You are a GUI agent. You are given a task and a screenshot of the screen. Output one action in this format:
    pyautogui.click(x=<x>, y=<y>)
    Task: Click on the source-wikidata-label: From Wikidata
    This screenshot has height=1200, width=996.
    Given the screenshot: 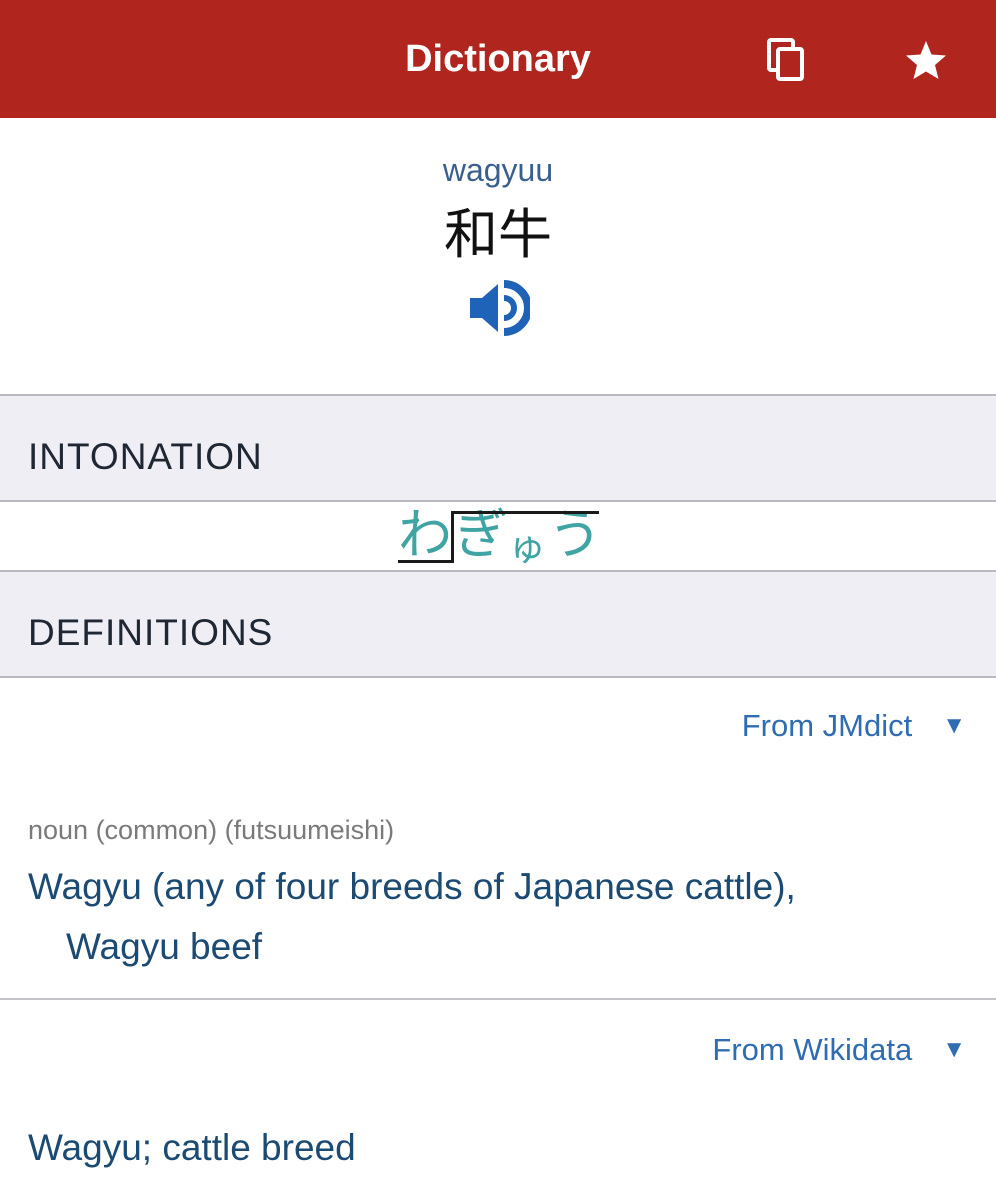 What is the action you would take?
    pyautogui.click(x=812, y=1049)
    